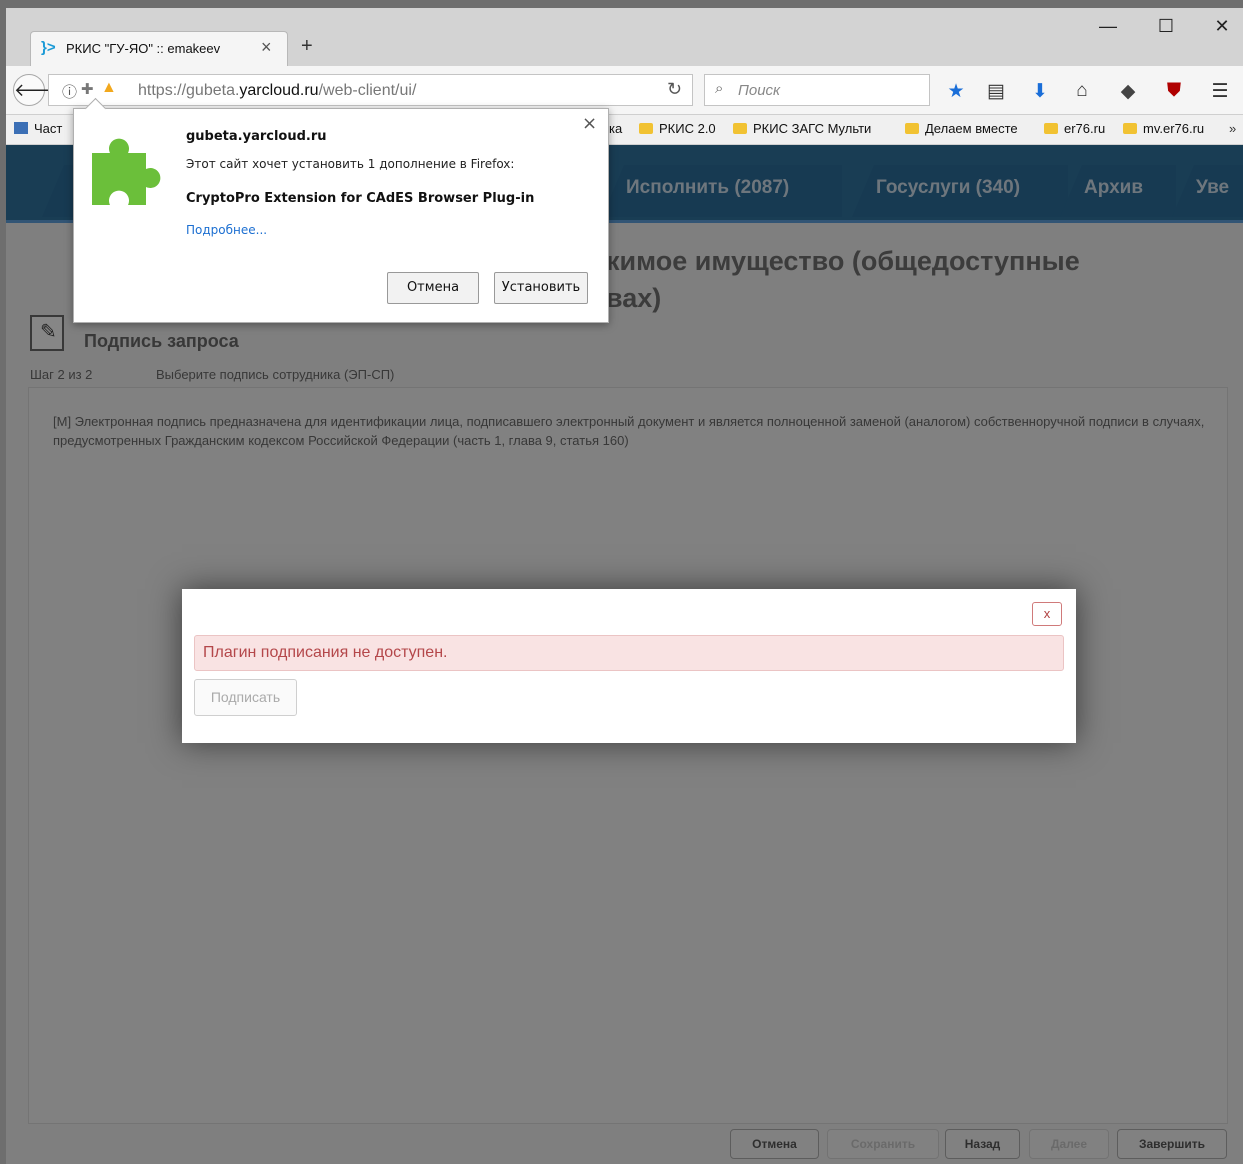  I want to click on popup-cancel-button: Отмена, so click(433, 288).